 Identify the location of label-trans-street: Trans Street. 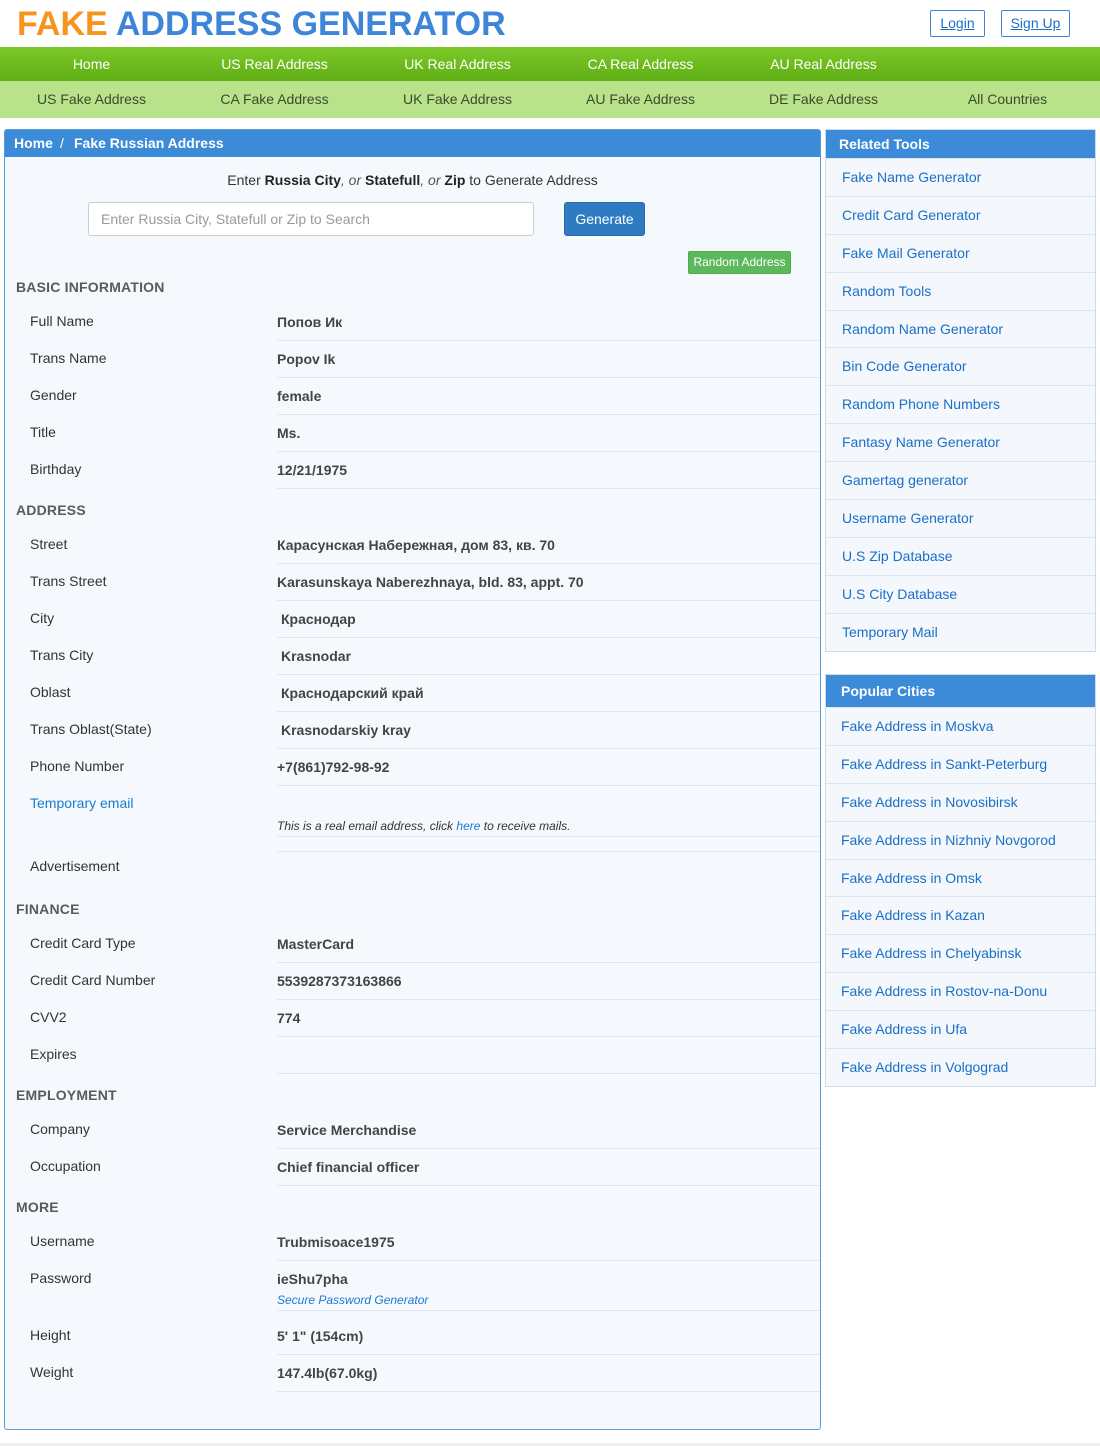
(68, 581).